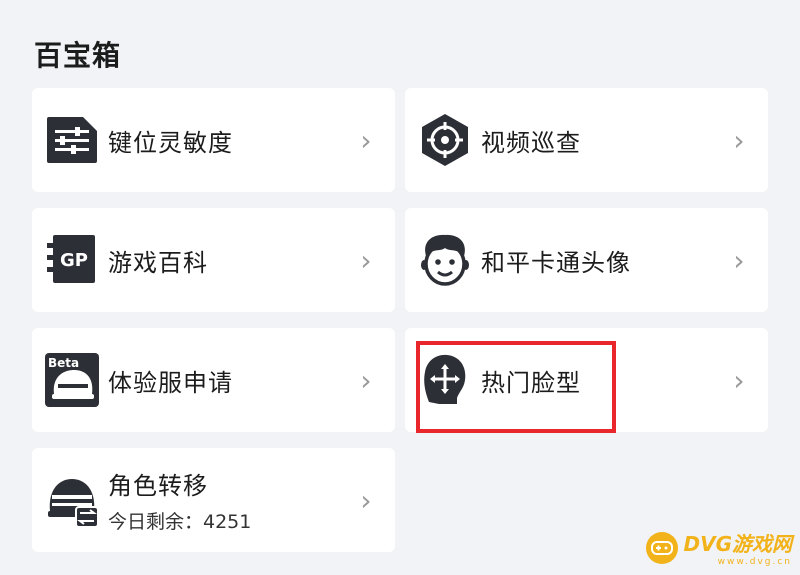 The width and height of the screenshot is (800, 575). I want to click on remaining-count: 今日剩余：4251, so click(180, 522).